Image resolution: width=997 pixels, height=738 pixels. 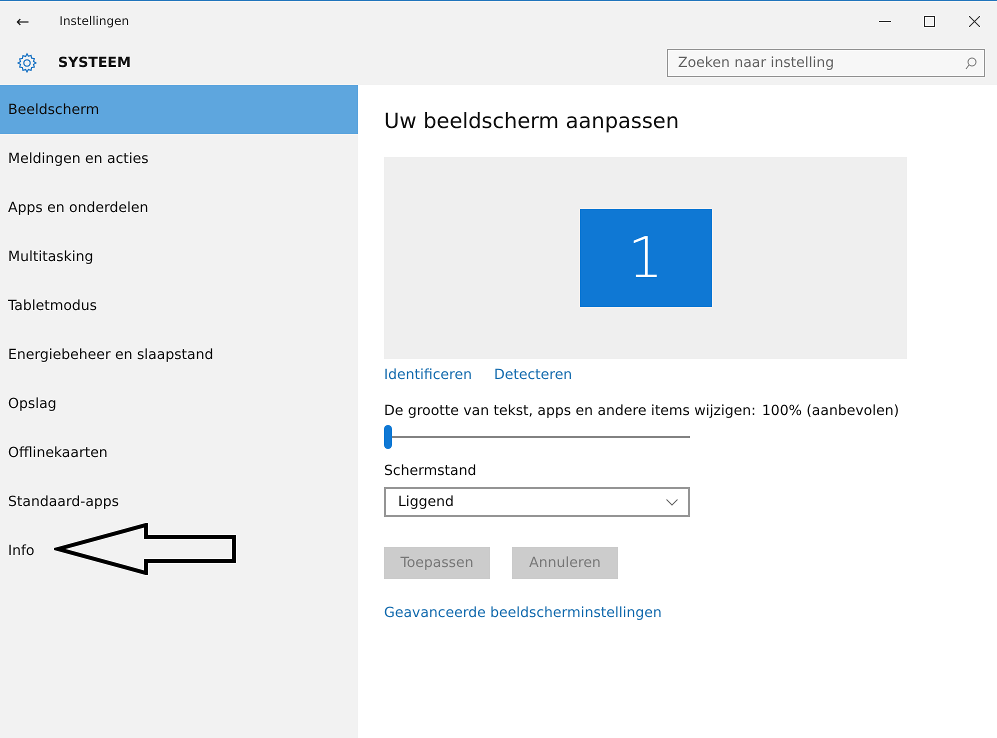 I want to click on sidebar-item: Info, so click(x=179, y=550).